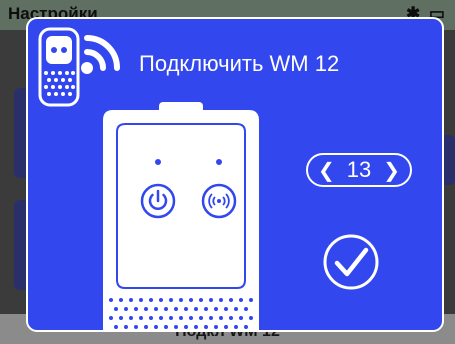 The image size is (455, 344). What do you see at coordinates (391, 170) in the screenshot?
I see `chevron-right-icon: ❯` at bounding box center [391, 170].